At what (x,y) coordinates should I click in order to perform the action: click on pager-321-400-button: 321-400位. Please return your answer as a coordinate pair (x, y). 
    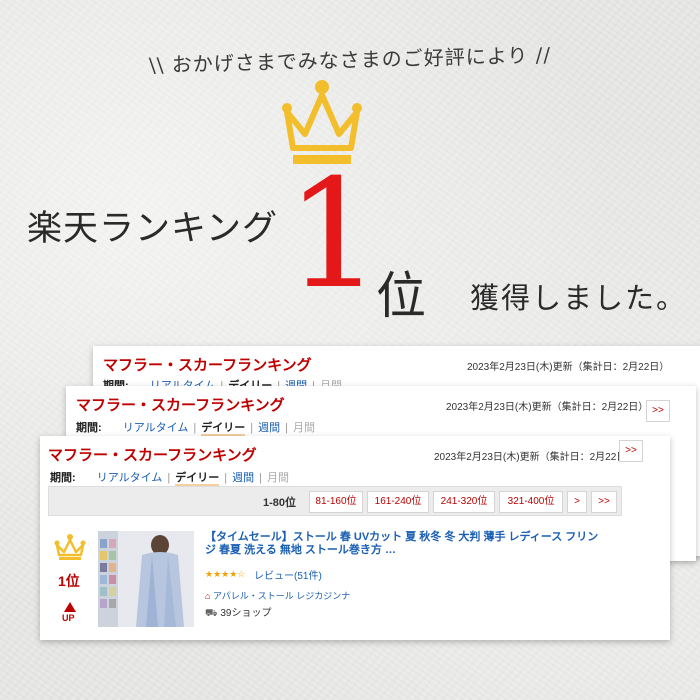
    Looking at the image, I should click on (531, 502).